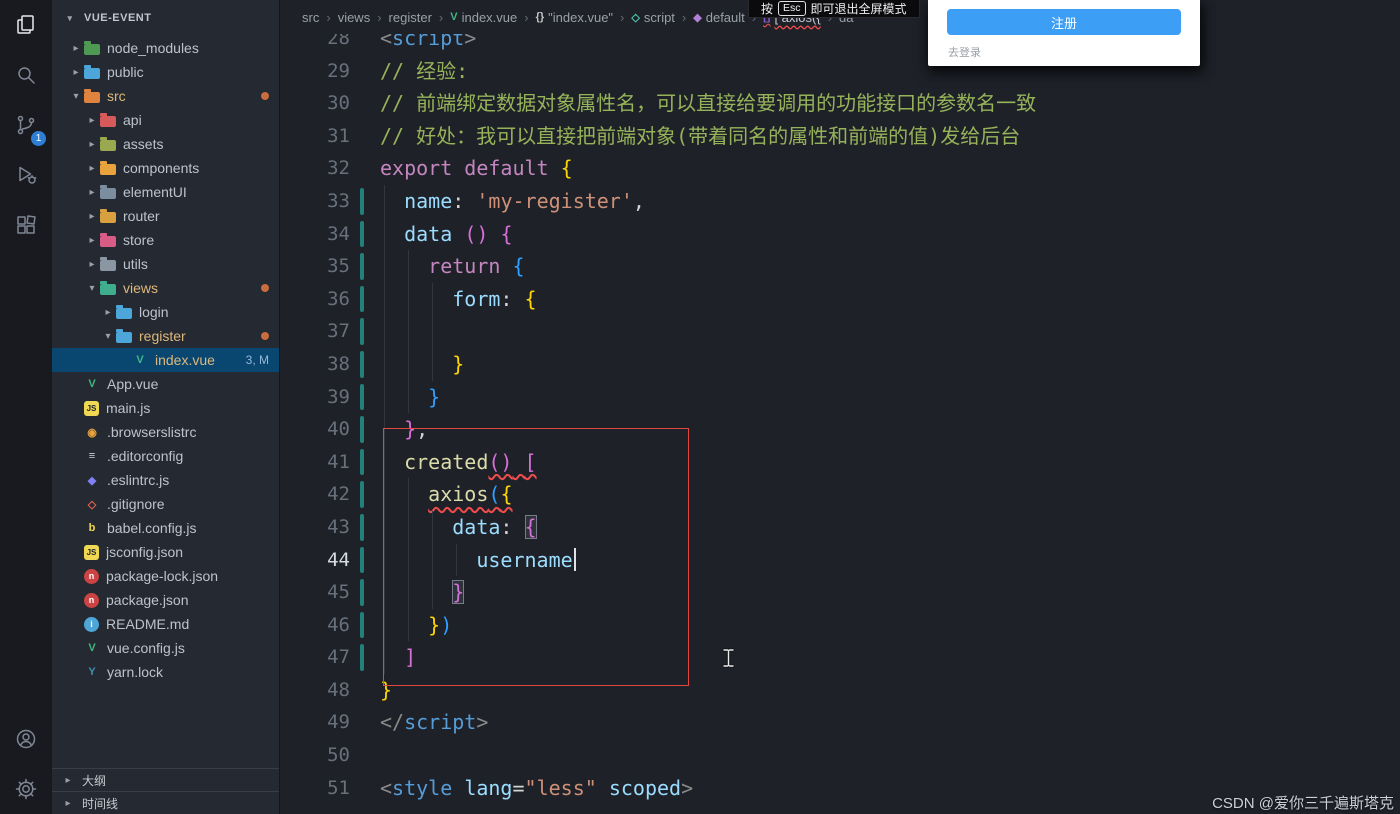  I want to click on line-number: 33, so click(338, 200).